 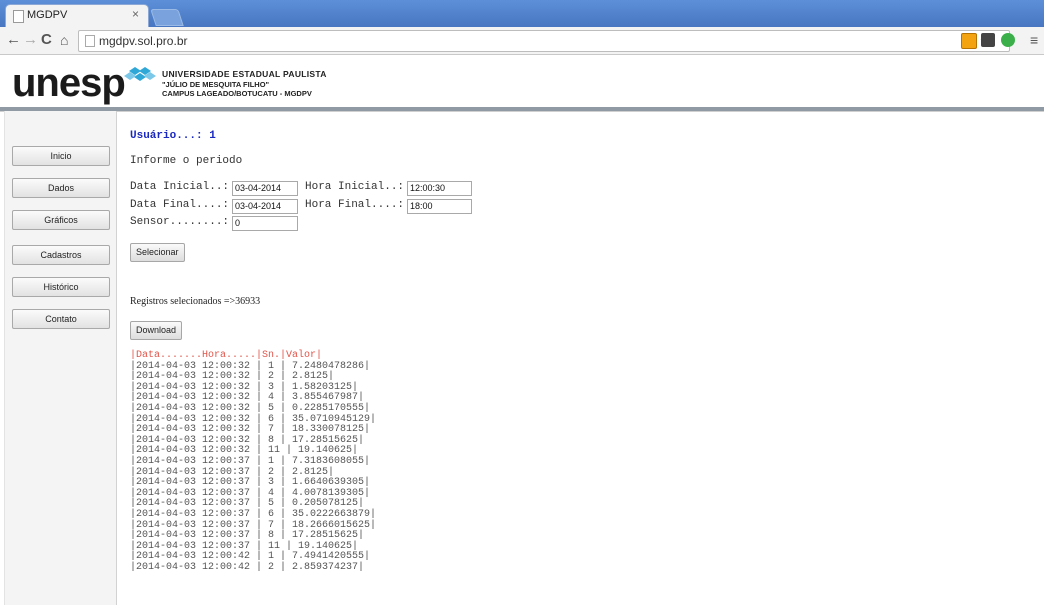 What do you see at coordinates (77, 16) in the screenshot?
I see `browser-tab: MGDPV ×` at bounding box center [77, 16].